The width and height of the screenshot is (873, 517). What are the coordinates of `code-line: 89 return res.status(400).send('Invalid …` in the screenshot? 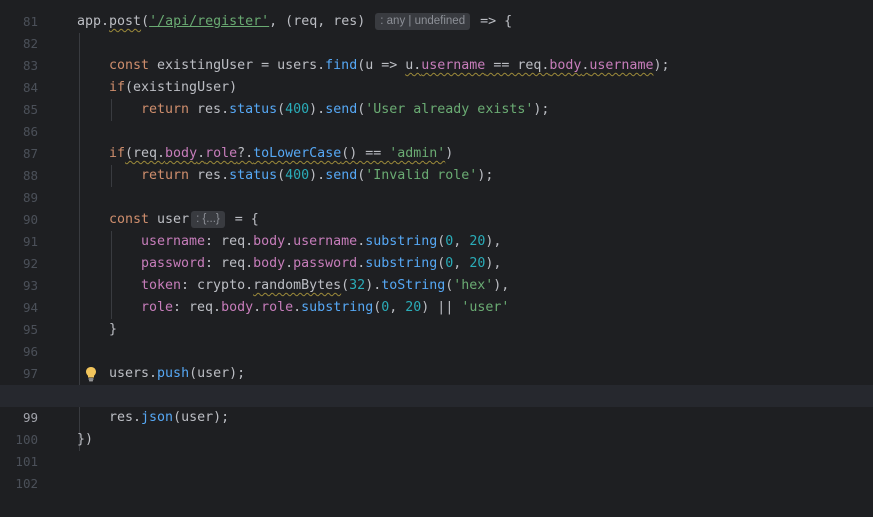 It's located at (436, 185).